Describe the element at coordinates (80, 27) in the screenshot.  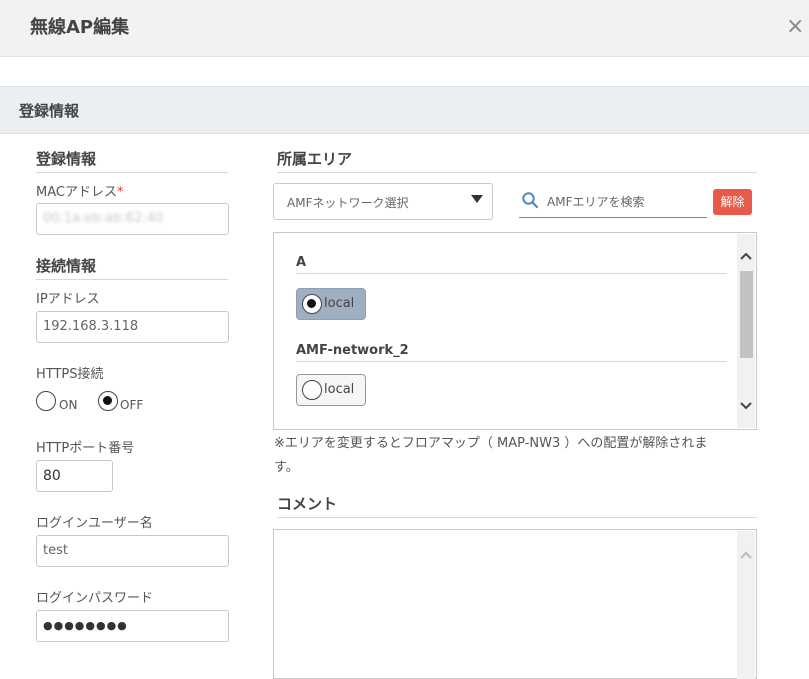
I see `dialog-title: 無線AP編集` at that location.